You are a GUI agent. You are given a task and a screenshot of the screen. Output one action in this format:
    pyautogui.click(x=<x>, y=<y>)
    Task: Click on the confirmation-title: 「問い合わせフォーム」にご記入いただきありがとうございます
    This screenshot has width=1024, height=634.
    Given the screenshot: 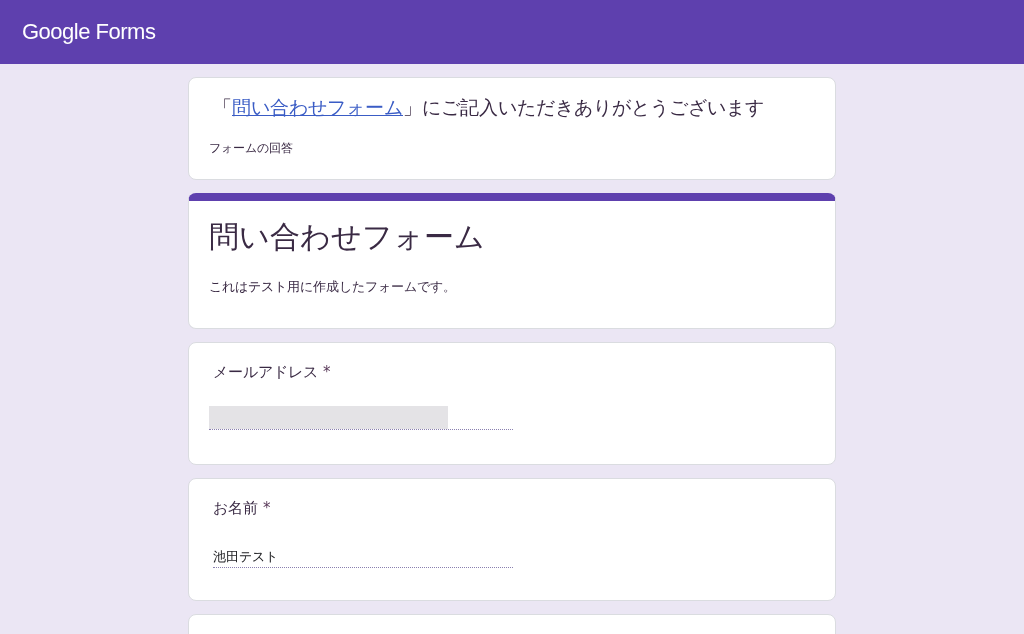 What is the action you would take?
    pyautogui.click(x=488, y=107)
    